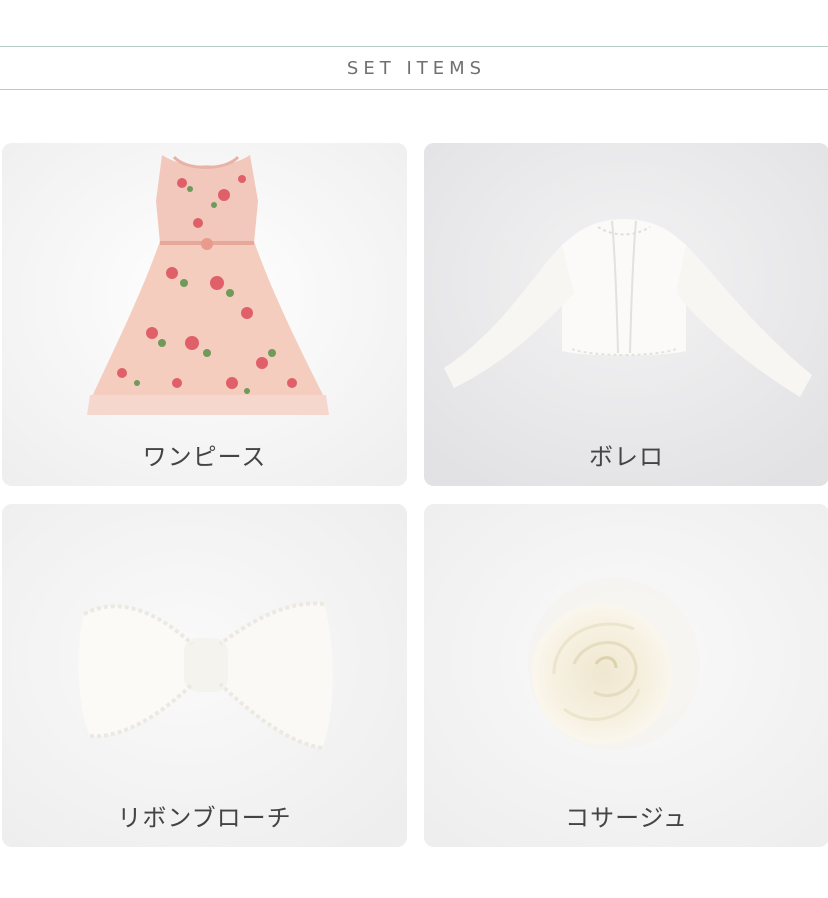 Image resolution: width=828 pixels, height=898 pixels. Describe the element at coordinates (626, 818) in the screenshot. I see `item-label-corsage: コサージュ` at that location.